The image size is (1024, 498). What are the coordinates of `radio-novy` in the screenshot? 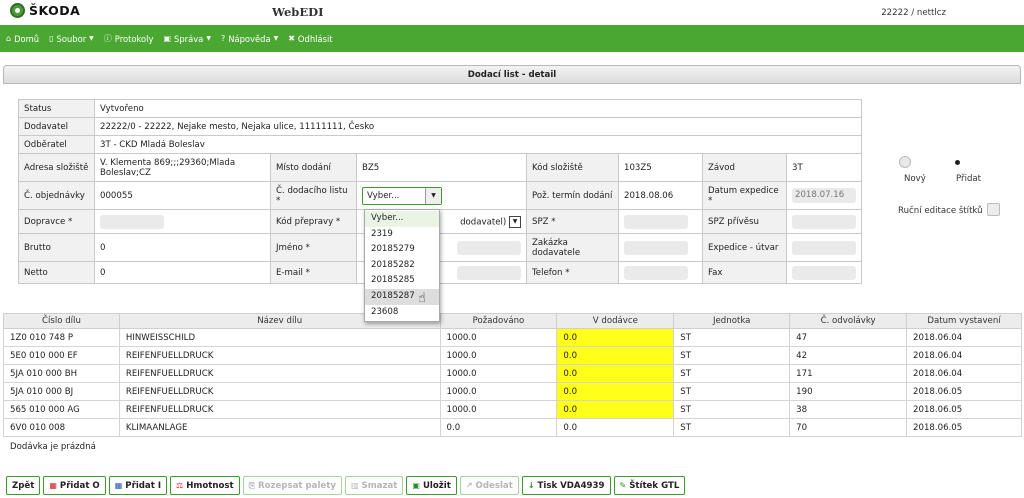 It's located at (905, 162).